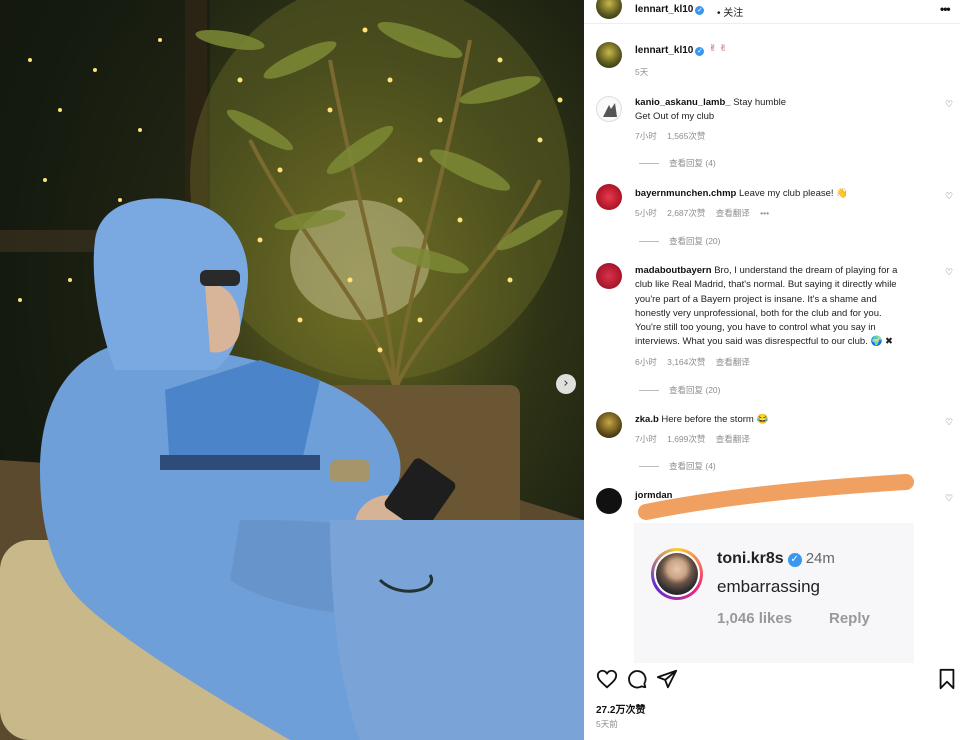  Describe the element at coordinates (715, 419) in the screenshot. I see `comment-body: Here before the storm 😂` at that location.